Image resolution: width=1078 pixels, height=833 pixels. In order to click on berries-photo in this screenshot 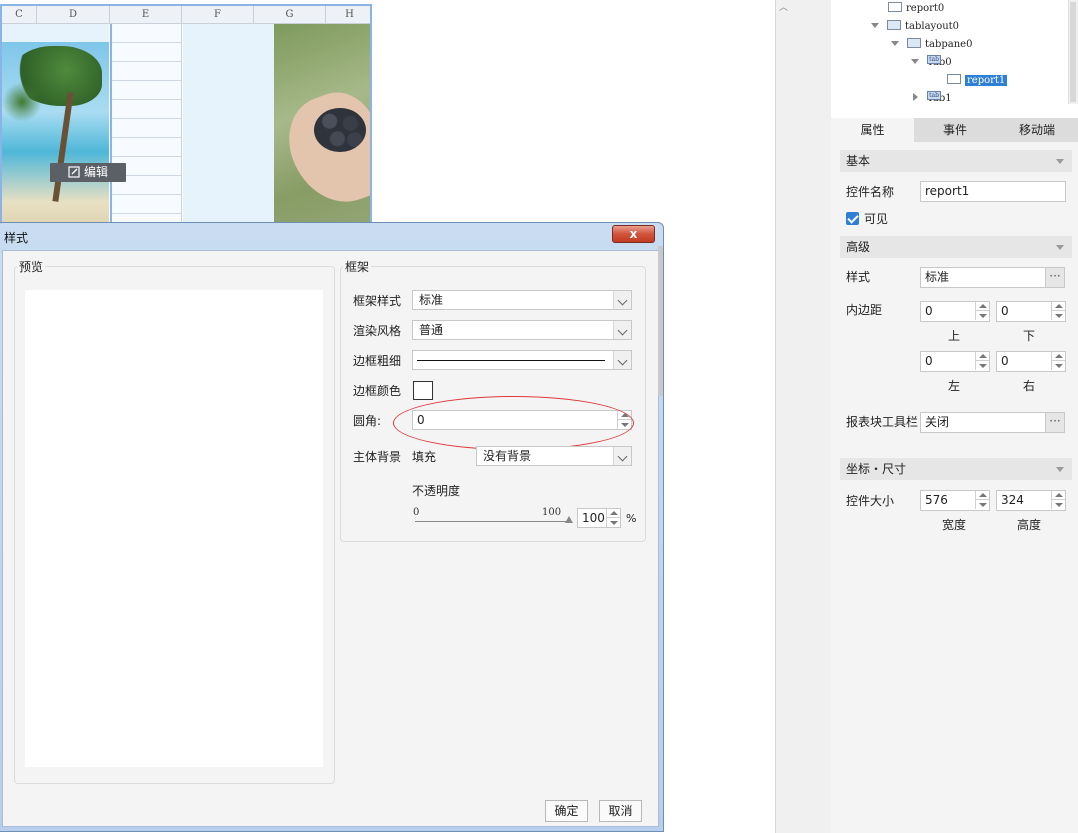, I will do `click(322, 128)`.